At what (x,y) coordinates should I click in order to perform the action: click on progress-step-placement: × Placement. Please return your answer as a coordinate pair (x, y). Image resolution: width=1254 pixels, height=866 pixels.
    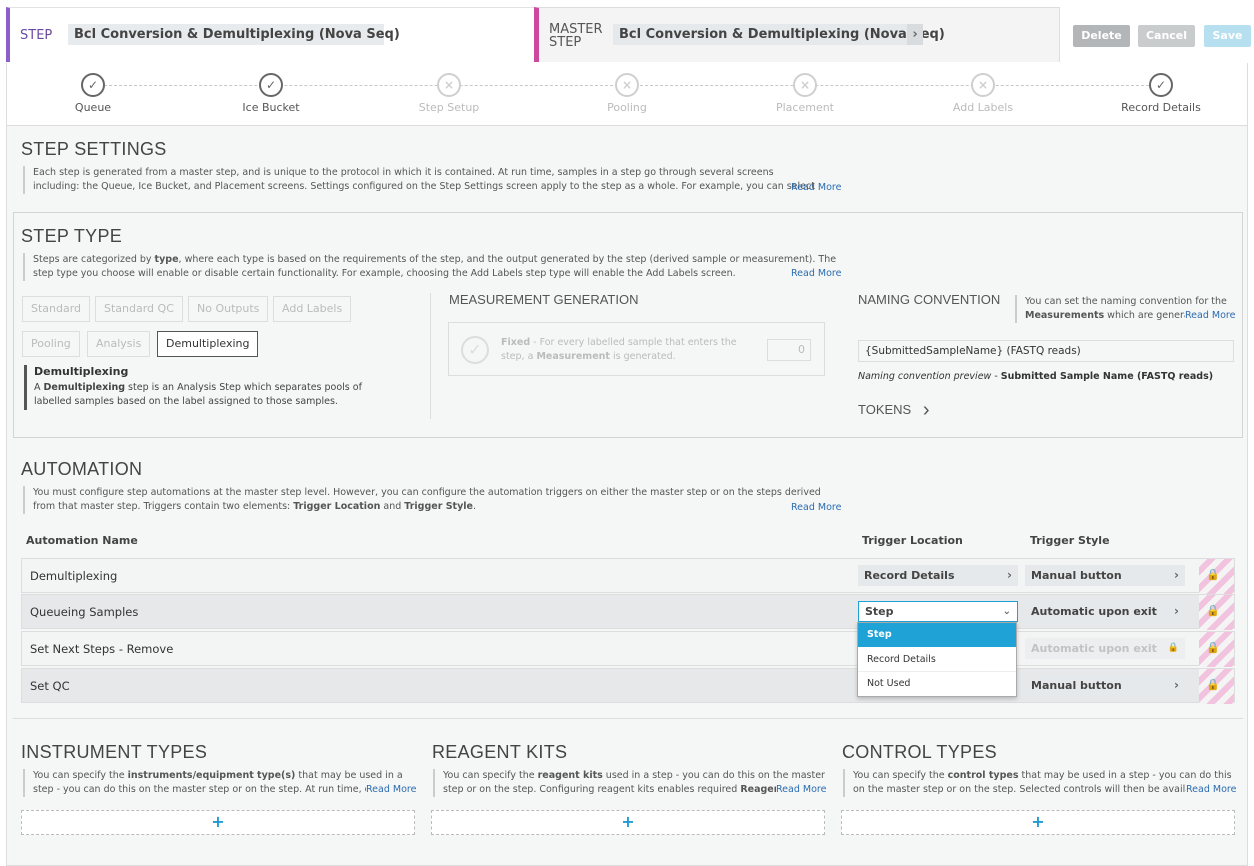
    Looking at the image, I should click on (805, 93).